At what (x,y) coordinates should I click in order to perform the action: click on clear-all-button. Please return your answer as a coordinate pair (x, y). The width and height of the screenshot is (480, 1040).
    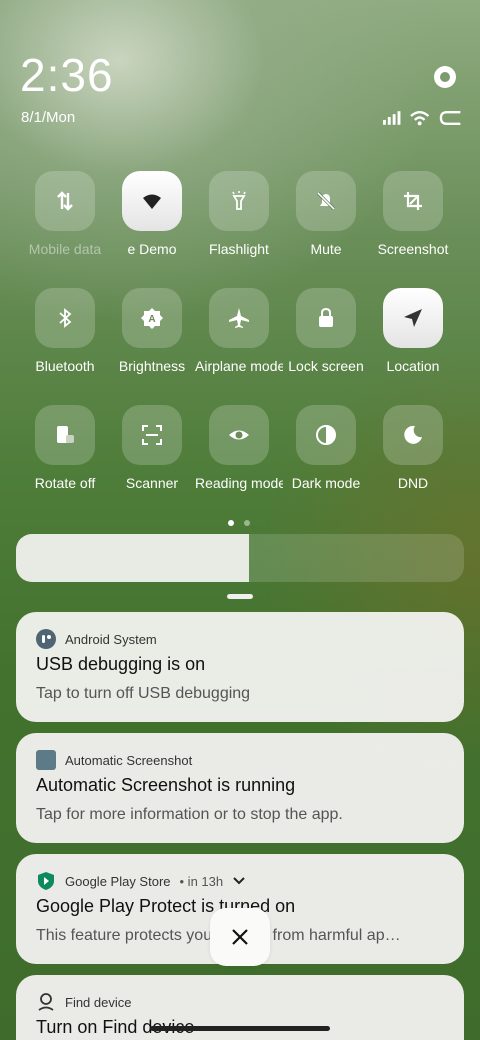
    Looking at the image, I should click on (240, 937).